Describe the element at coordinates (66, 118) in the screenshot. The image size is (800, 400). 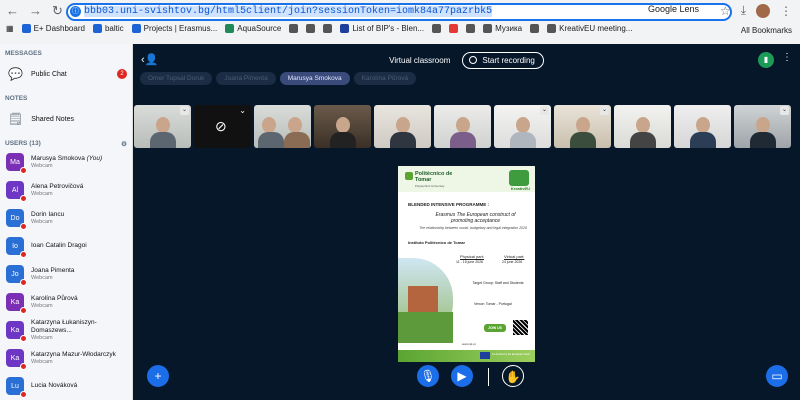
I see `shared-notes-item: 🗒 Shared Notes` at that location.